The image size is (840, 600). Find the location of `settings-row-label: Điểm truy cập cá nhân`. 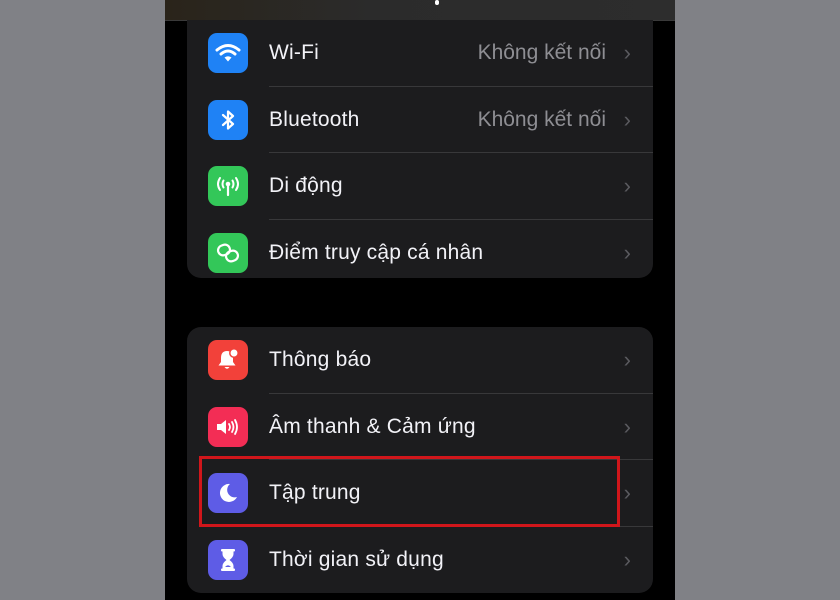

settings-row-label: Điểm truy cập cá nhân is located at coordinates (376, 252).